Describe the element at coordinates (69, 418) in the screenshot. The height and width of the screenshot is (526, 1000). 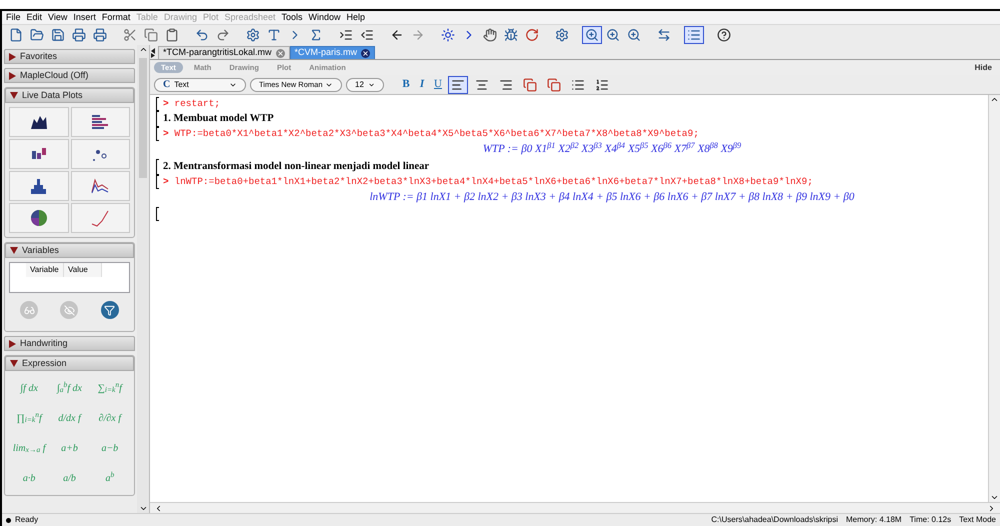
I see `expression-template: d/dx f` at that location.